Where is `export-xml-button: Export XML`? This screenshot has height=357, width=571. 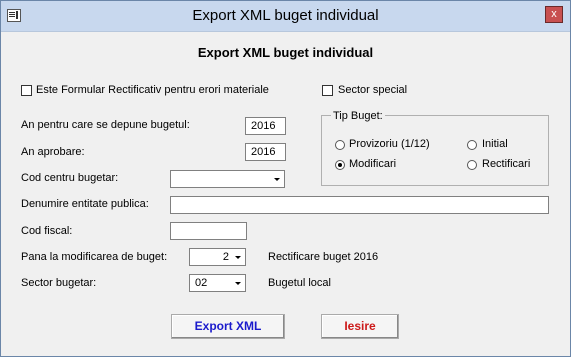 export-xml-button: Export XML is located at coordinates (228, 326).